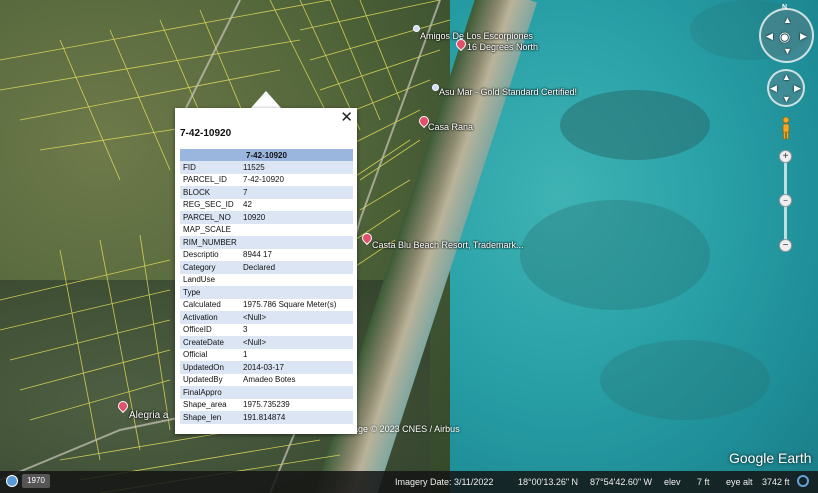  What do you see at coordinates (502, 47) in the screenshot?
I see `place-label: 16 Degrees North` at bounding box center [502, 47].